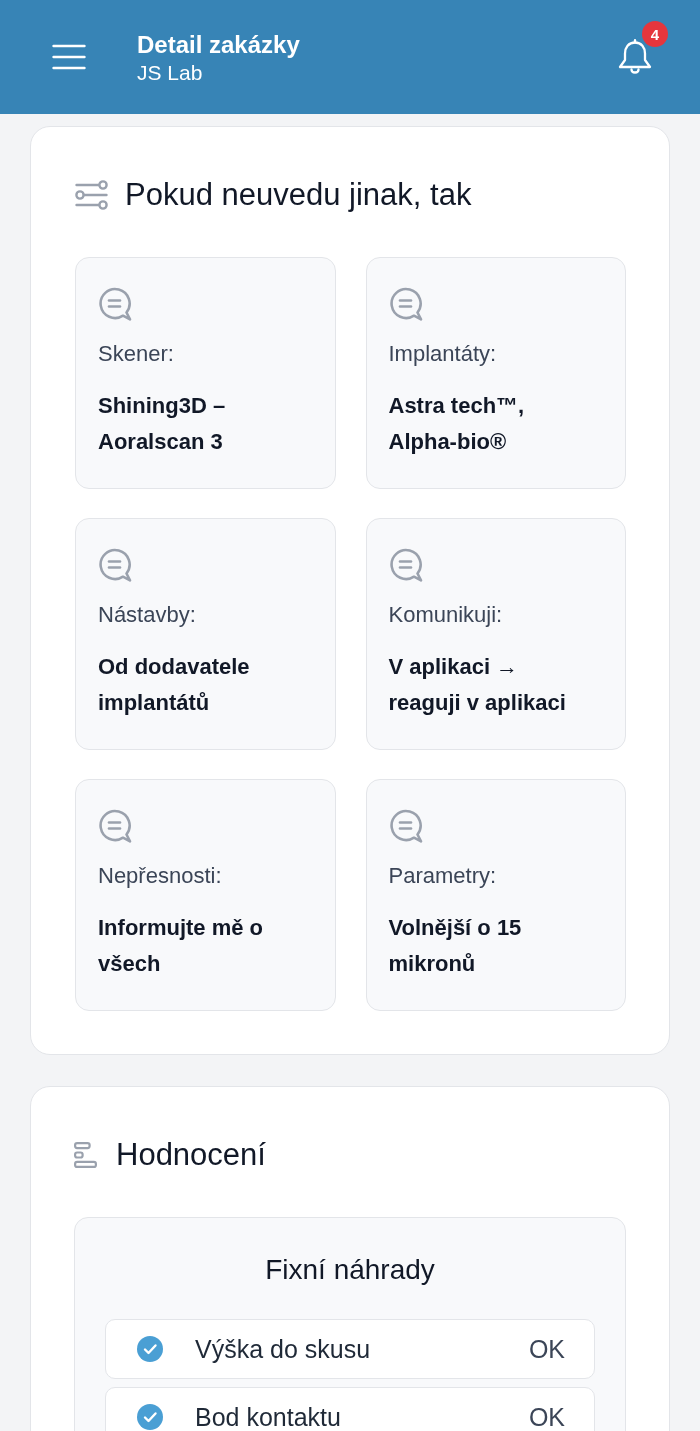 The width and height of the screenshot is (700, 1431). I want to click on page-title: Detail zakázky, so click(218, 44).